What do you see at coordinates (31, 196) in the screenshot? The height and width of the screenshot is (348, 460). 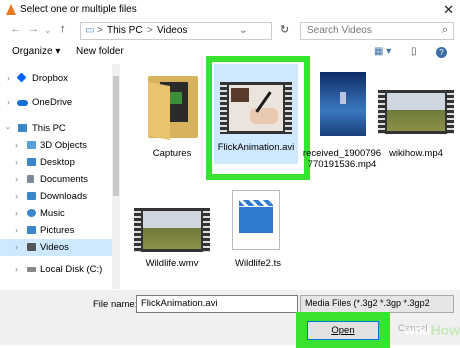 I see `downloads-icon` at bounding box center [31, 196].